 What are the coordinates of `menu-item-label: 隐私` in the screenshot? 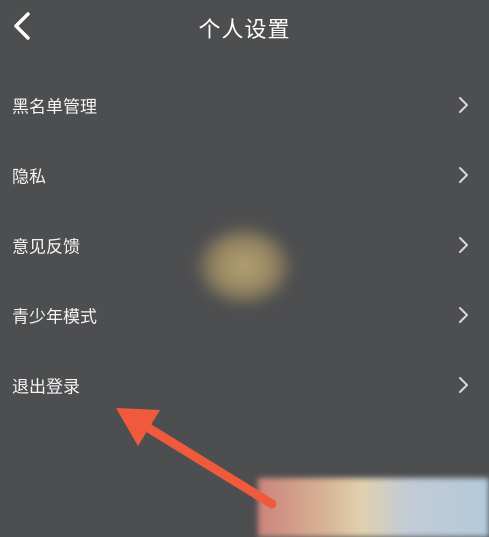 It's located at (29, 177).